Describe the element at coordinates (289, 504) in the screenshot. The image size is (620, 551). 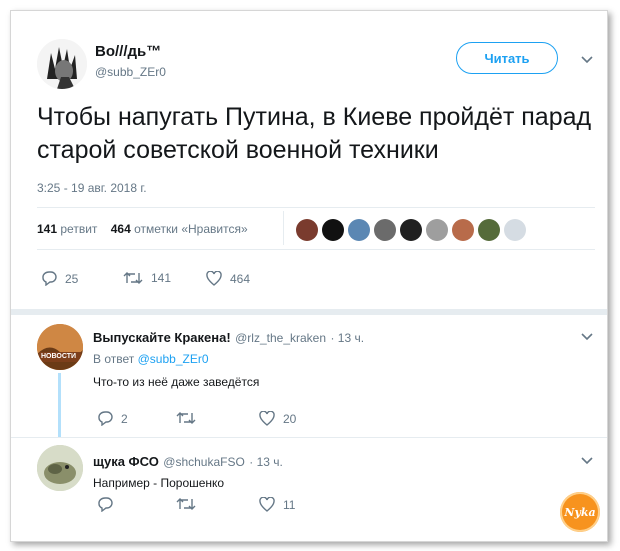
I see `like-count: 11` at that location.